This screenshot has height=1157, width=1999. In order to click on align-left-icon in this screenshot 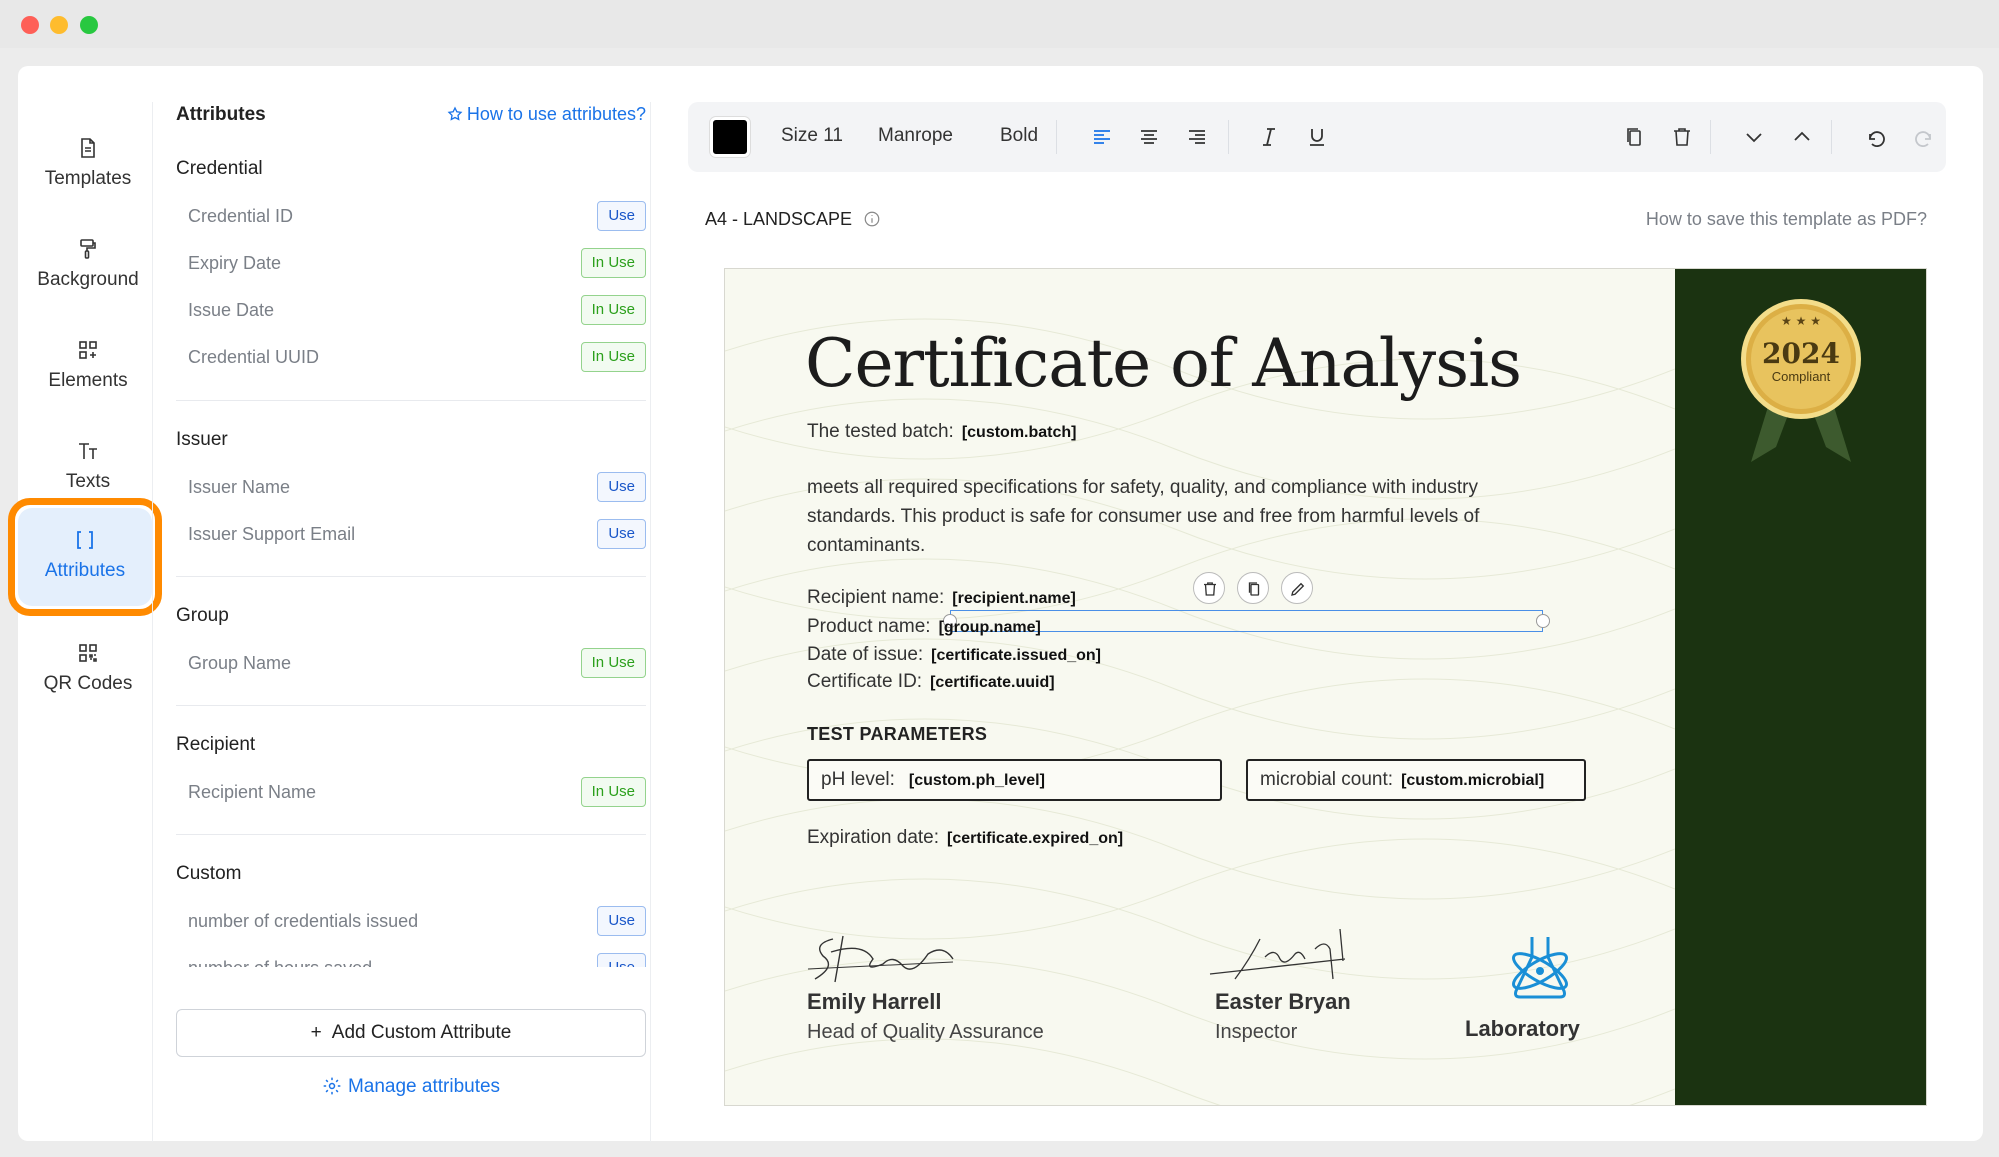, I will do `click(1102, 137)`.